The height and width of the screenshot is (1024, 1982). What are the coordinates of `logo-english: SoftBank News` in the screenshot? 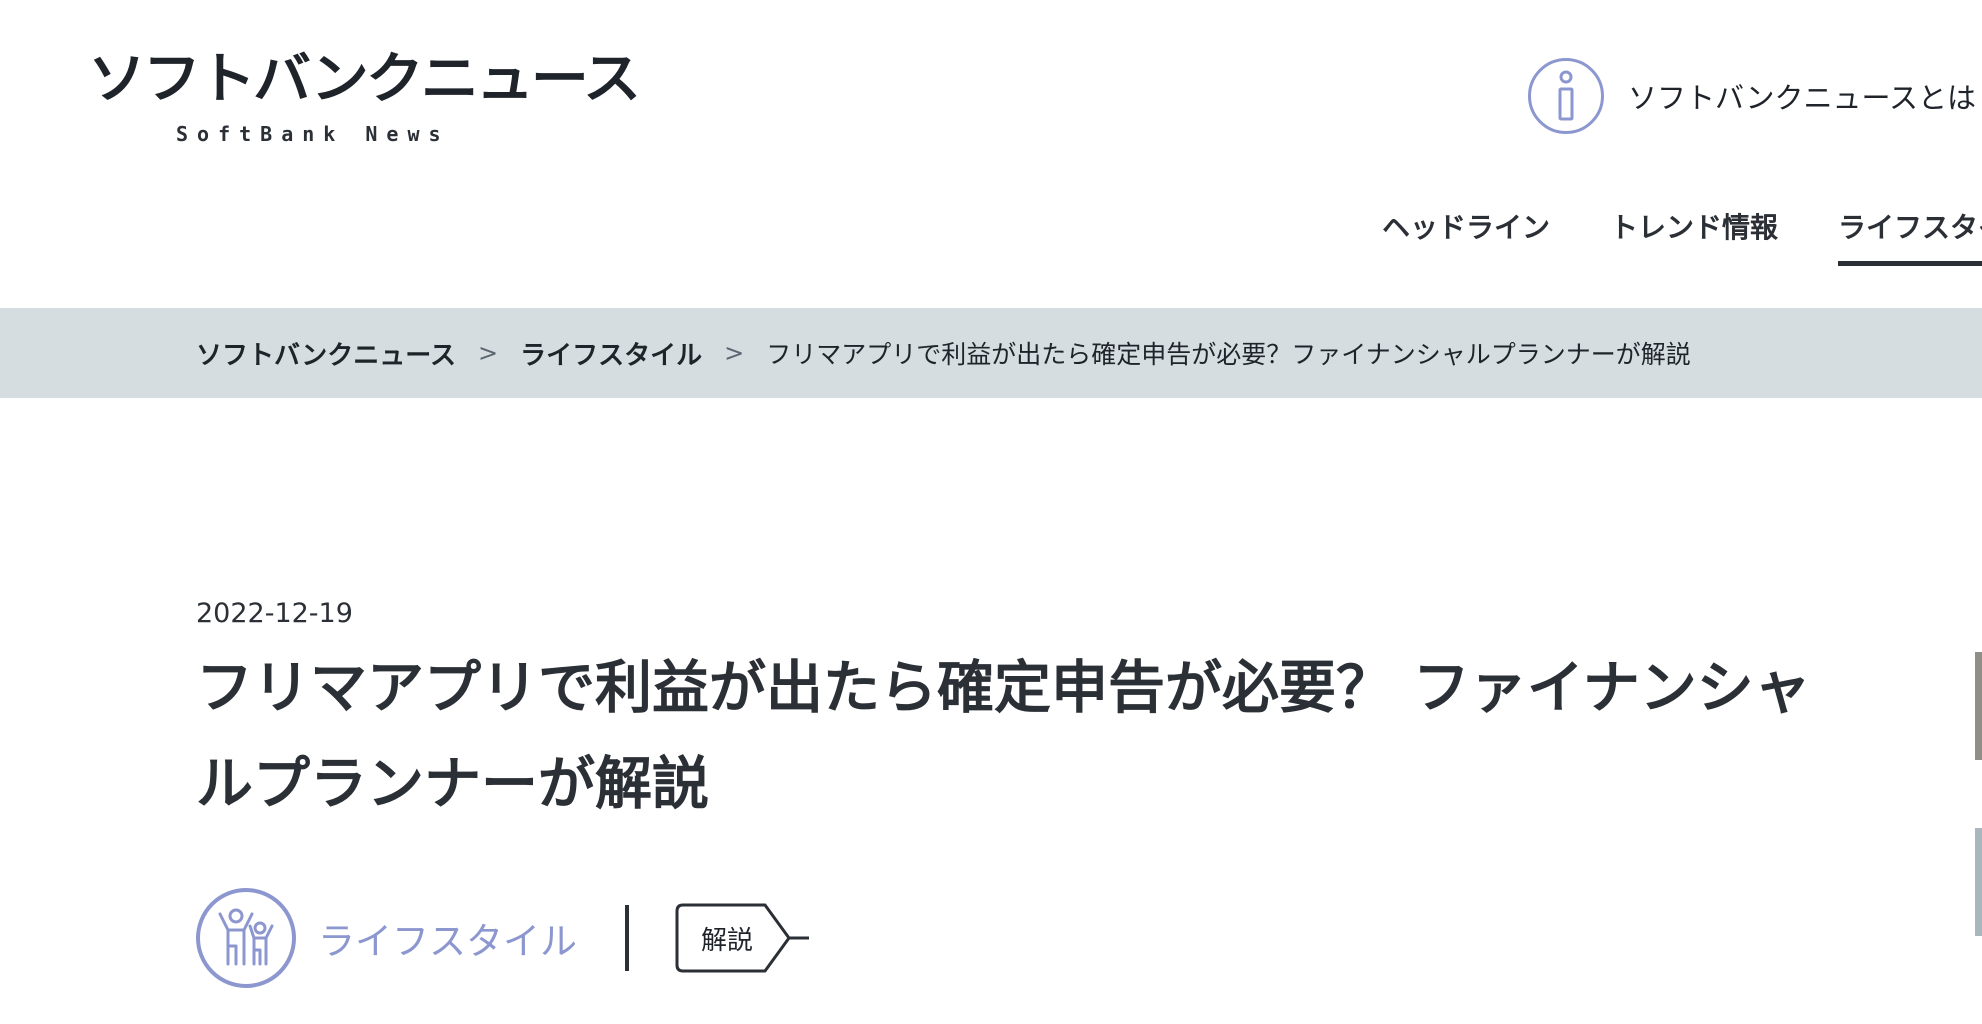 It's located at (313, 134).